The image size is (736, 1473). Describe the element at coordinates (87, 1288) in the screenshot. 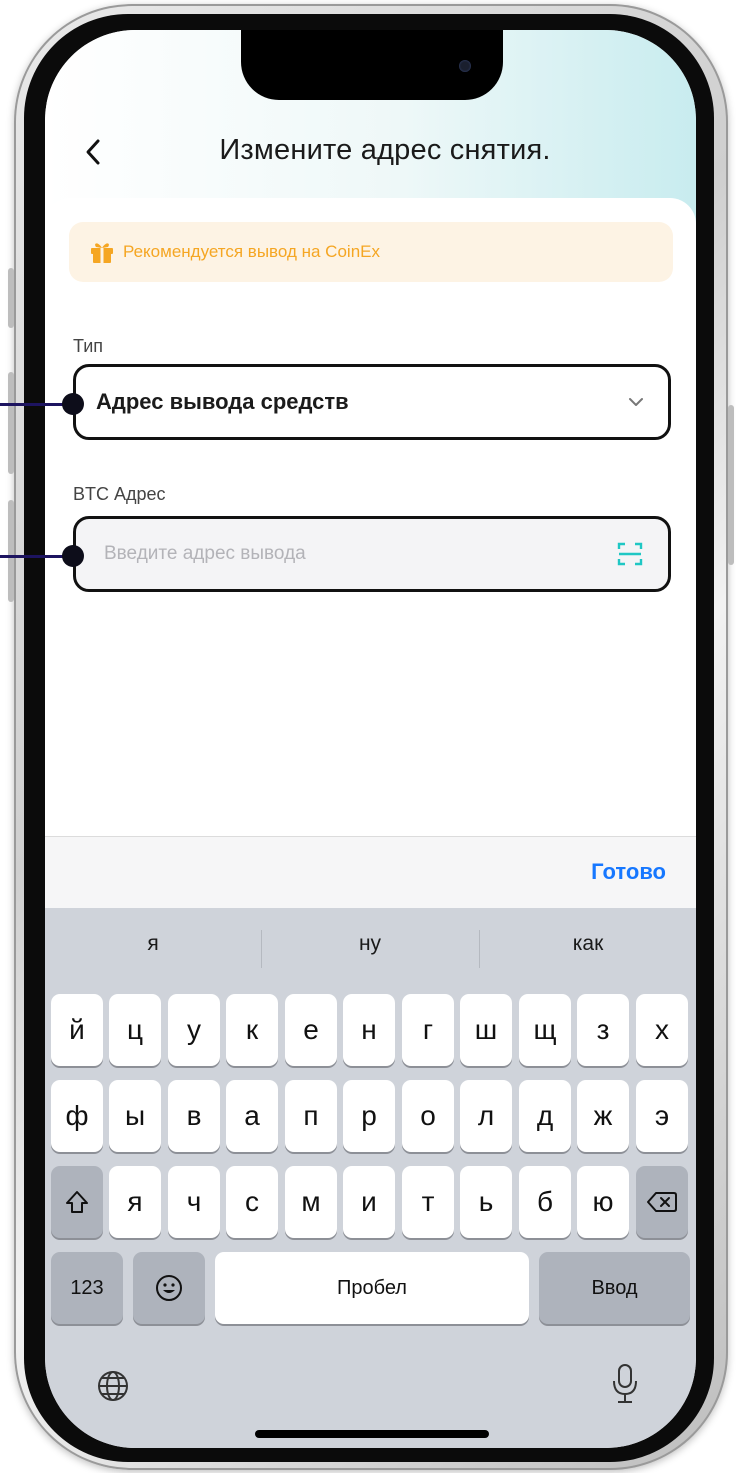

I see `numbers-key: 123` at that location.